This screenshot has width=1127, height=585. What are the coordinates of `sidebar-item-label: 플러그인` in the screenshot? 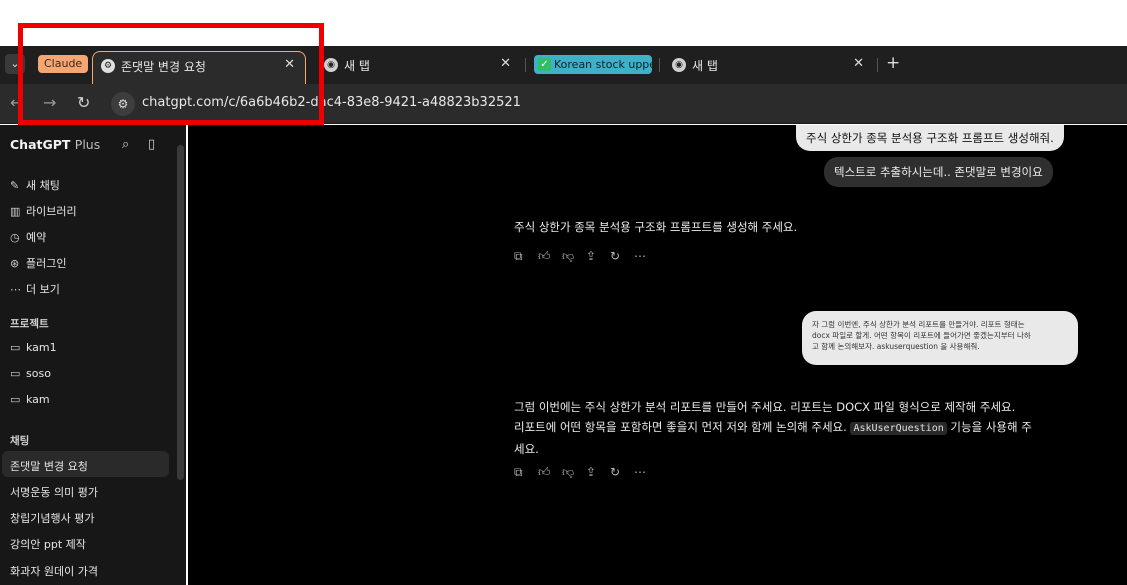 It's located at (46, 263).